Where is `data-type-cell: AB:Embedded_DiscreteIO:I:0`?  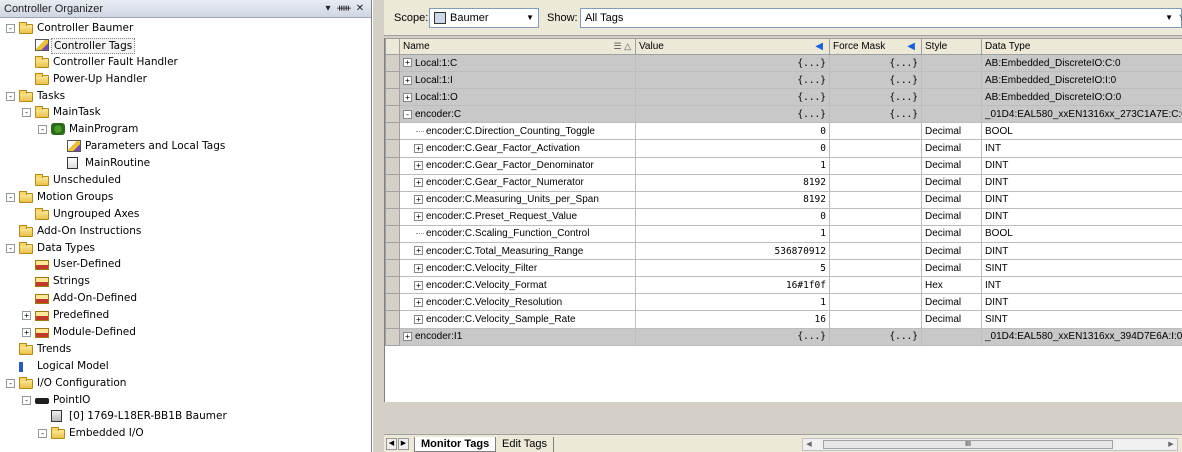
data-type-cell: AB:Embedded_DiscreteIO:I:0 is located at coordinates (1081, 80).